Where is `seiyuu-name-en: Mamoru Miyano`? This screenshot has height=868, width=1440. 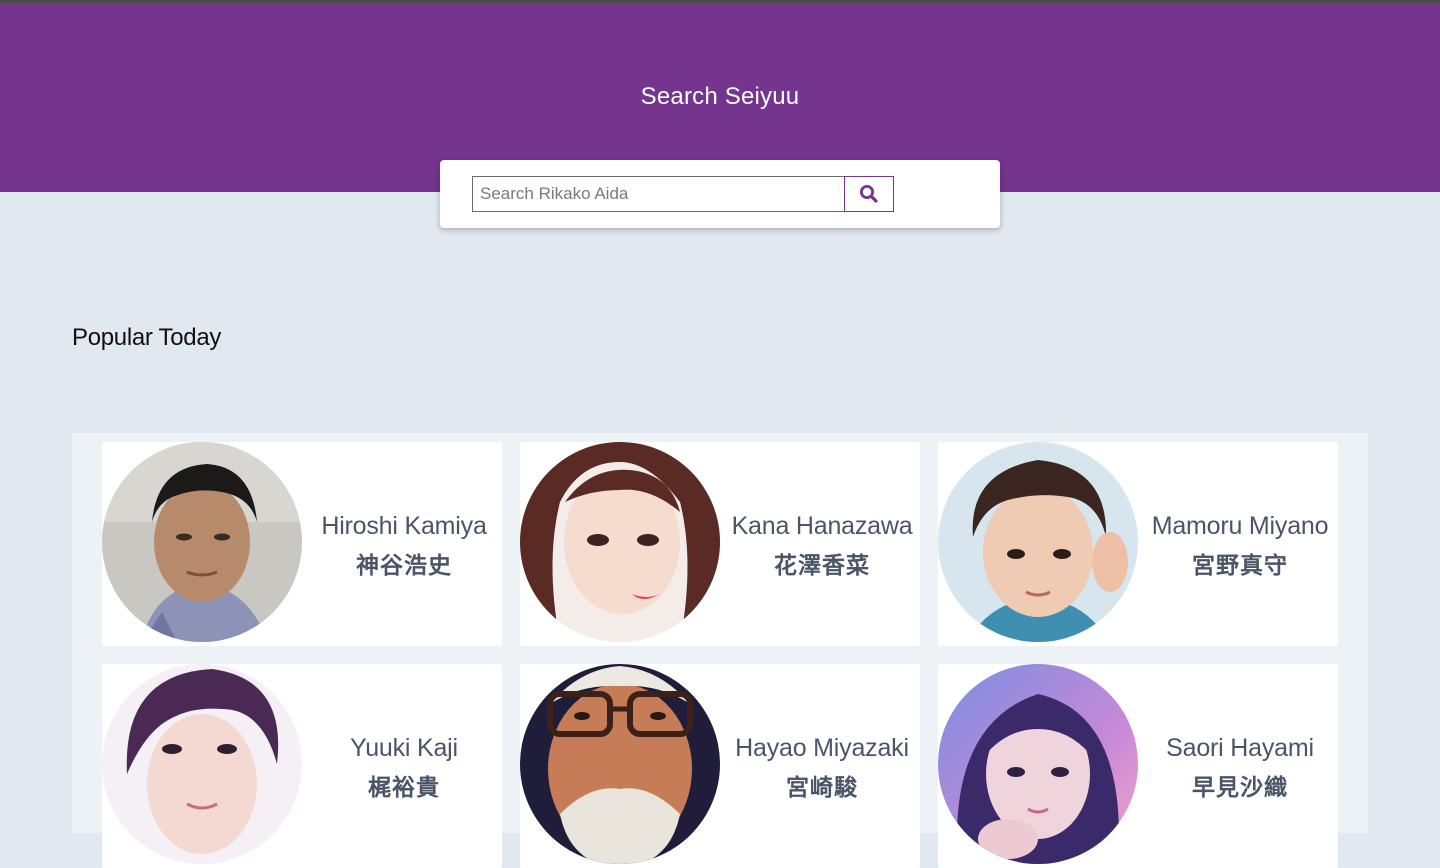 seiyuu-name-en: Mamoru Miyano is located at coordinates (1240, 526).